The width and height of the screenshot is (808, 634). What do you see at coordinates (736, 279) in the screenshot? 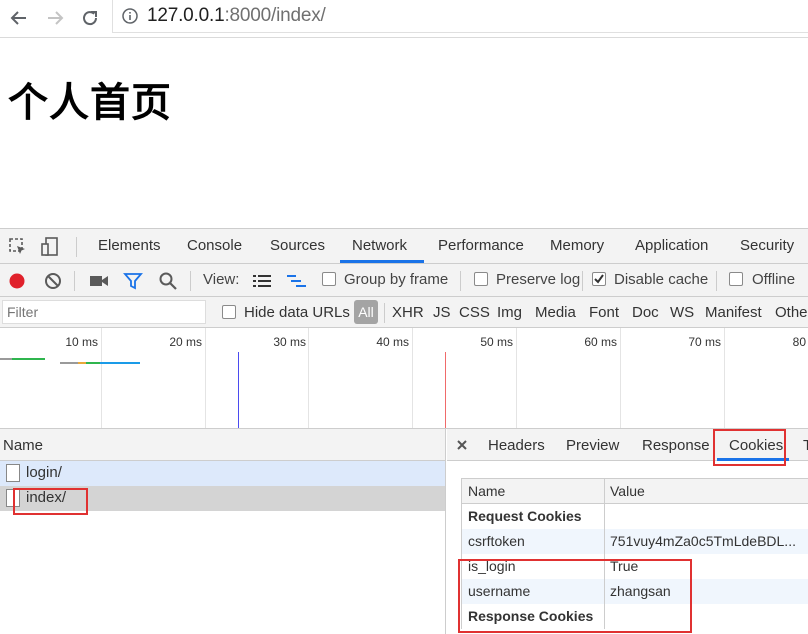
I see `offline-checkbox` at bounding box center [736, 279].